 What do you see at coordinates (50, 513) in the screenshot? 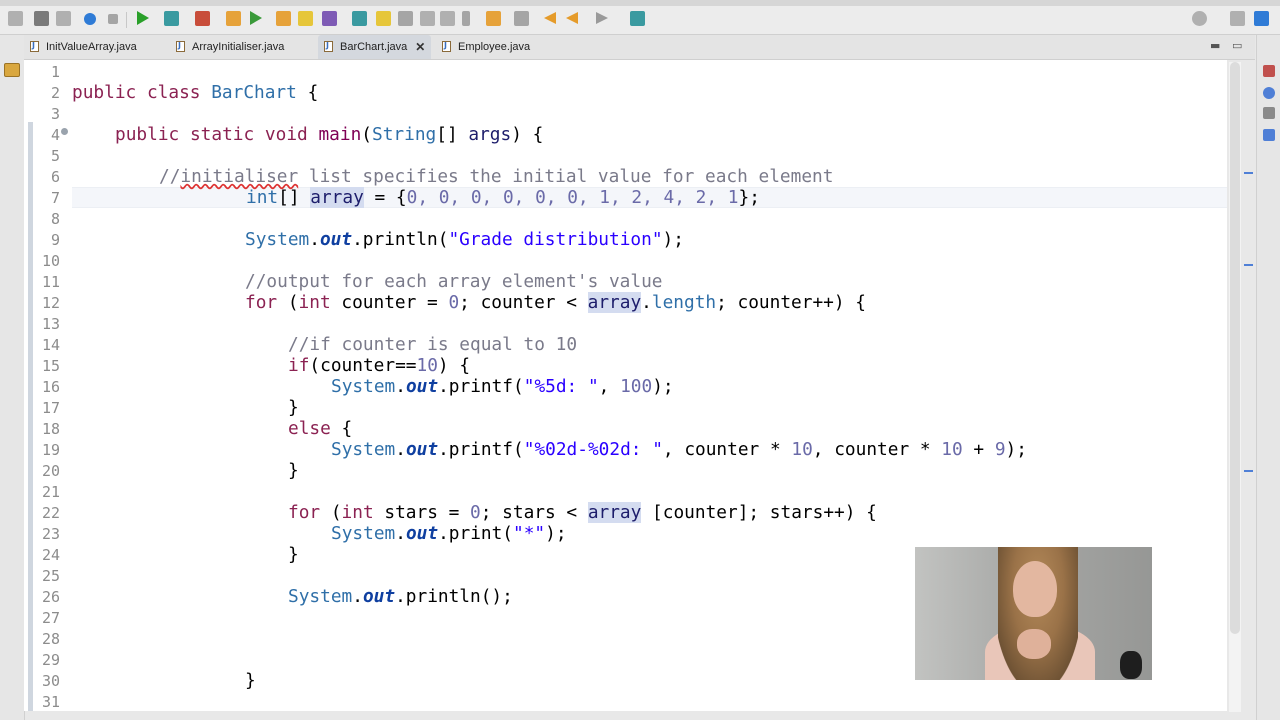
I see `line-number: 22` at bounding box center [50, 513].